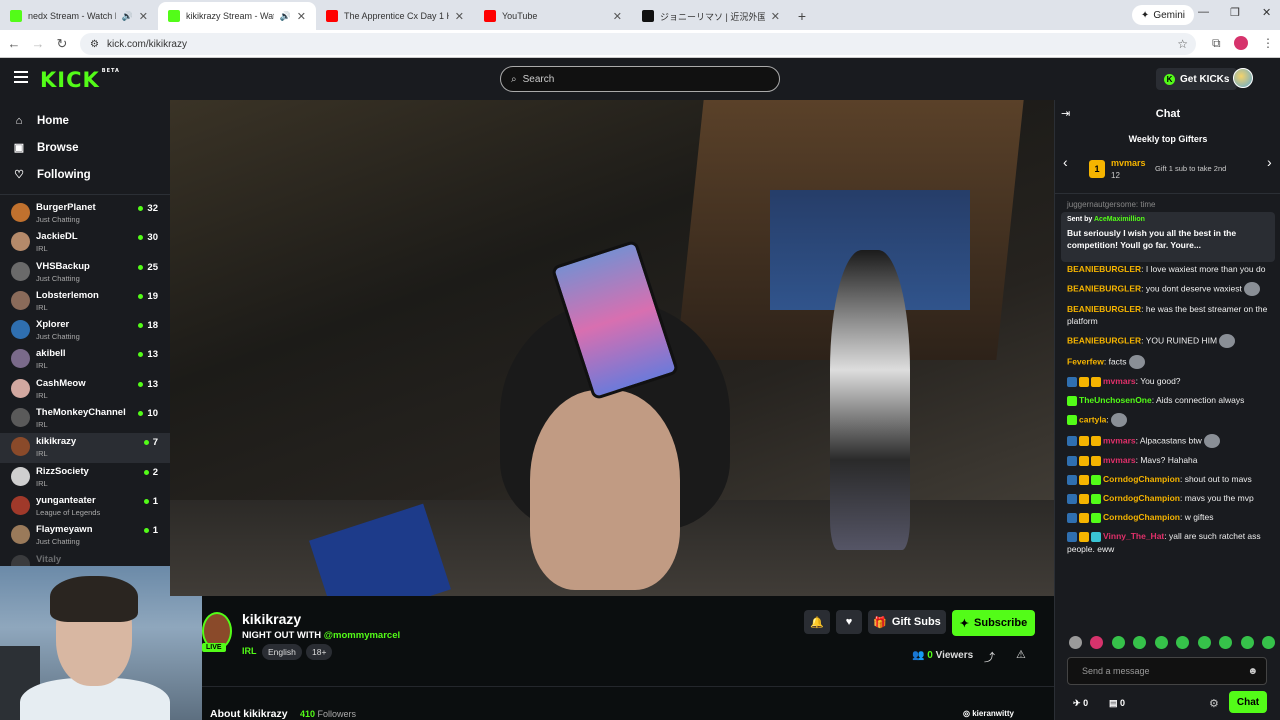  What do you see at coordinates (1128, 163) in the screenshot?
I see `gifter-name: mvmars` at bounding box center [1128, 163].